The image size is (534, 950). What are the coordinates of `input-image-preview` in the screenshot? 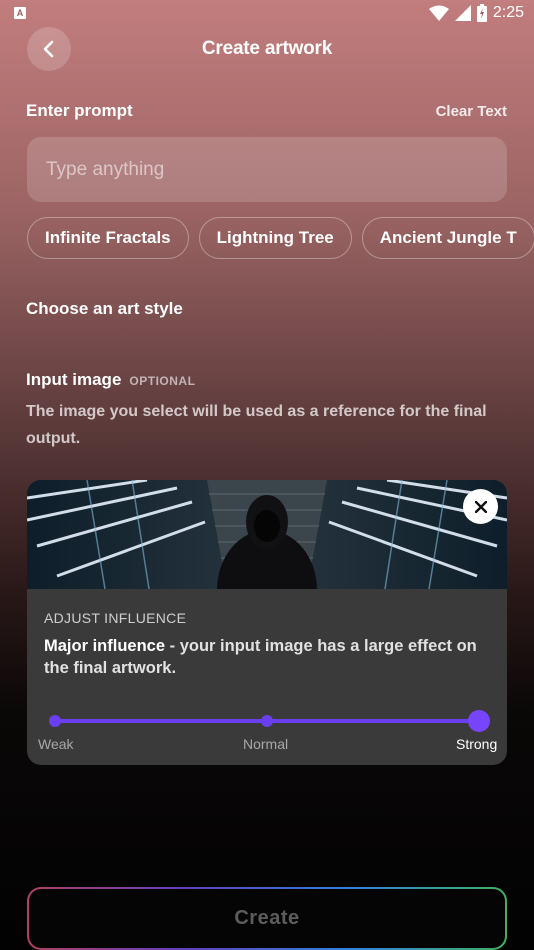 It's located at (267, 534).